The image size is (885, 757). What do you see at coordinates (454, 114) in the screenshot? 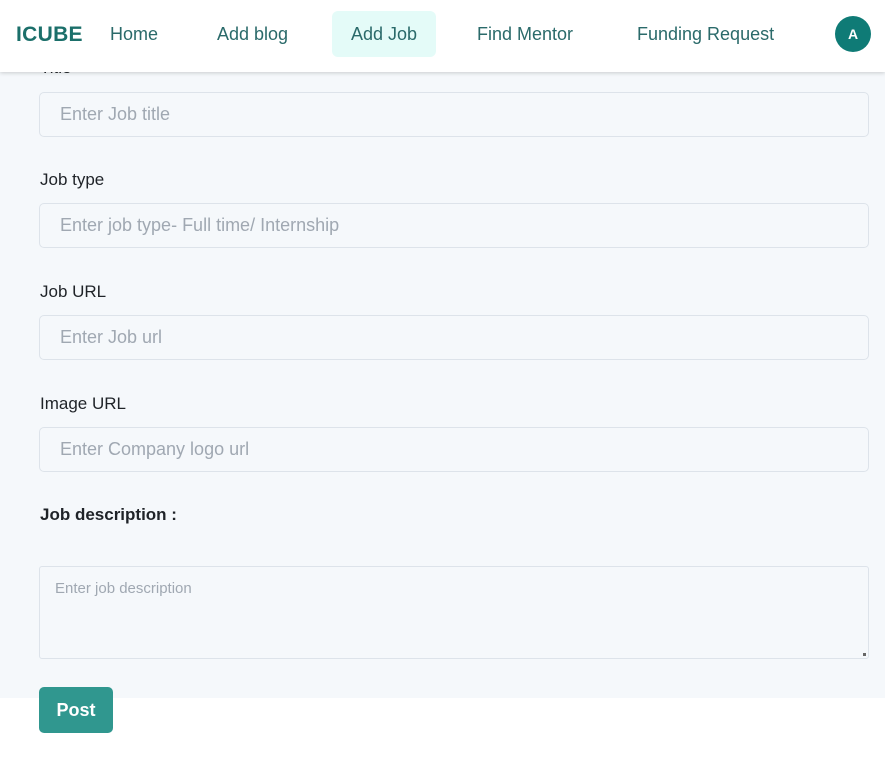
I see `title-input: Enter Job title` at bounding box center [454, 114].